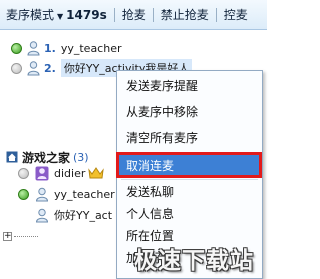  I want to click on queue-user-name: yy_teacher, so click(91, 48).